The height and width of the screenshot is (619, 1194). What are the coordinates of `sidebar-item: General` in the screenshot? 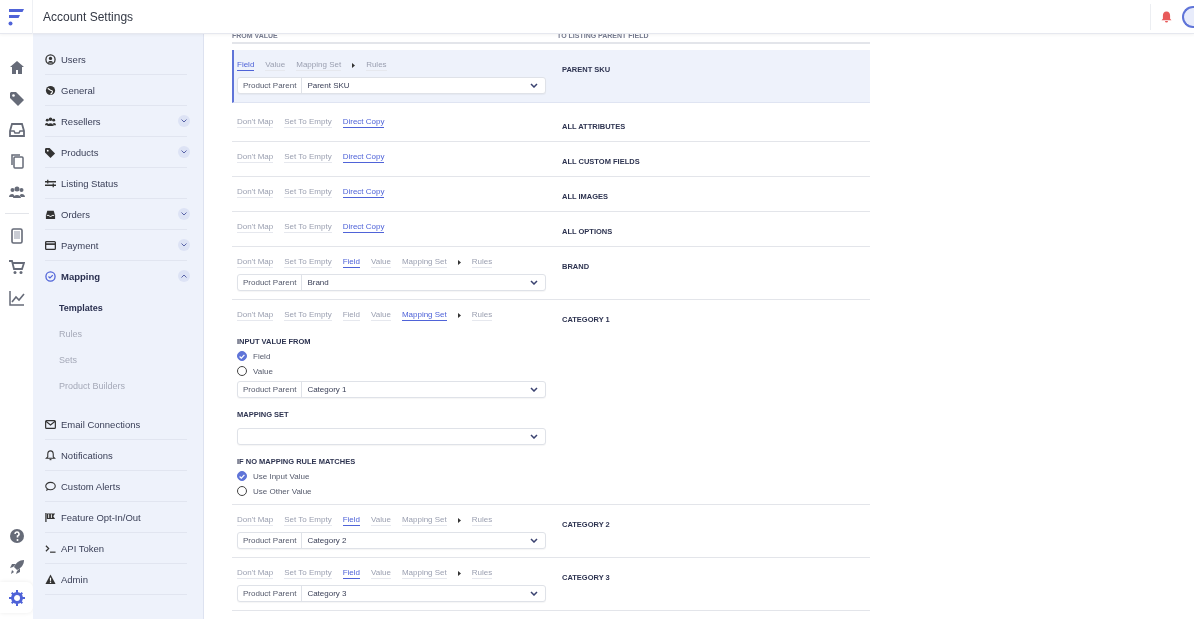 It's located at (119, 90).